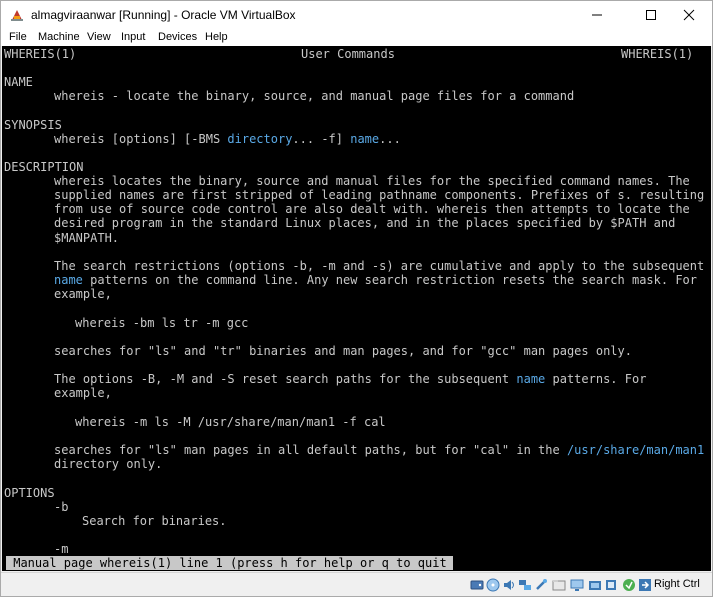 This screenshot has width=713, height=597. What do you see at coordinates (449, 563) in the screenshot?
I see `text-cursor` at bounding box center [449, 563].